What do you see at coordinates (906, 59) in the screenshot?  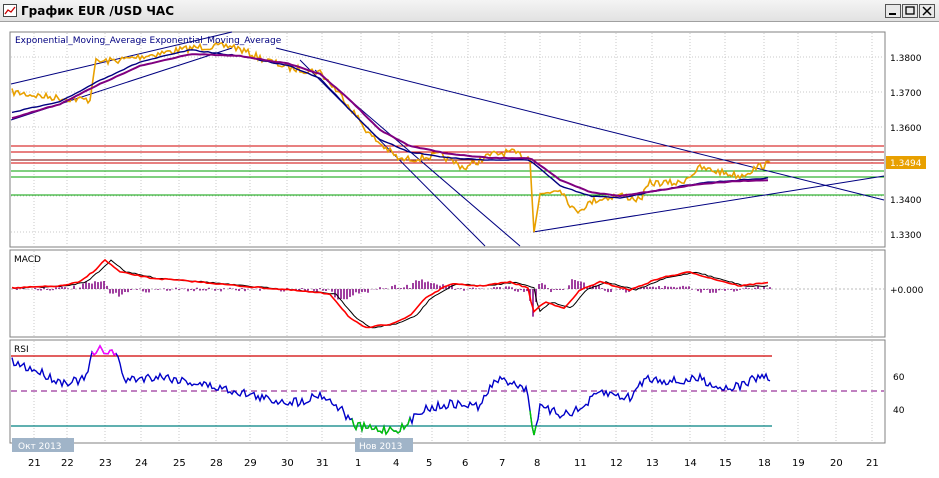 I see `price-tick: 1.3800` at bounding box center [906, 59].